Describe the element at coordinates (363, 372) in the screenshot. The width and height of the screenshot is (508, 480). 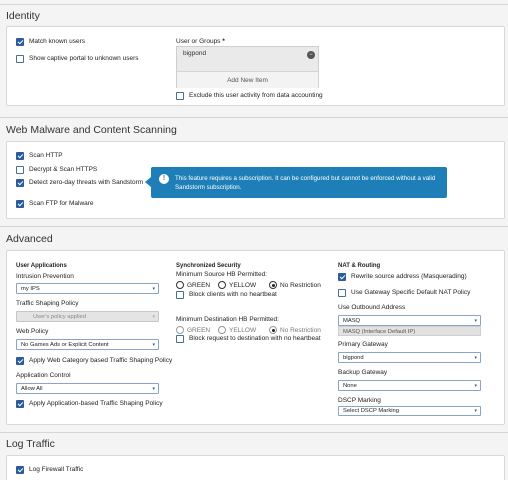
I see `backup-gateway-label: Backup Gateway` at that location.